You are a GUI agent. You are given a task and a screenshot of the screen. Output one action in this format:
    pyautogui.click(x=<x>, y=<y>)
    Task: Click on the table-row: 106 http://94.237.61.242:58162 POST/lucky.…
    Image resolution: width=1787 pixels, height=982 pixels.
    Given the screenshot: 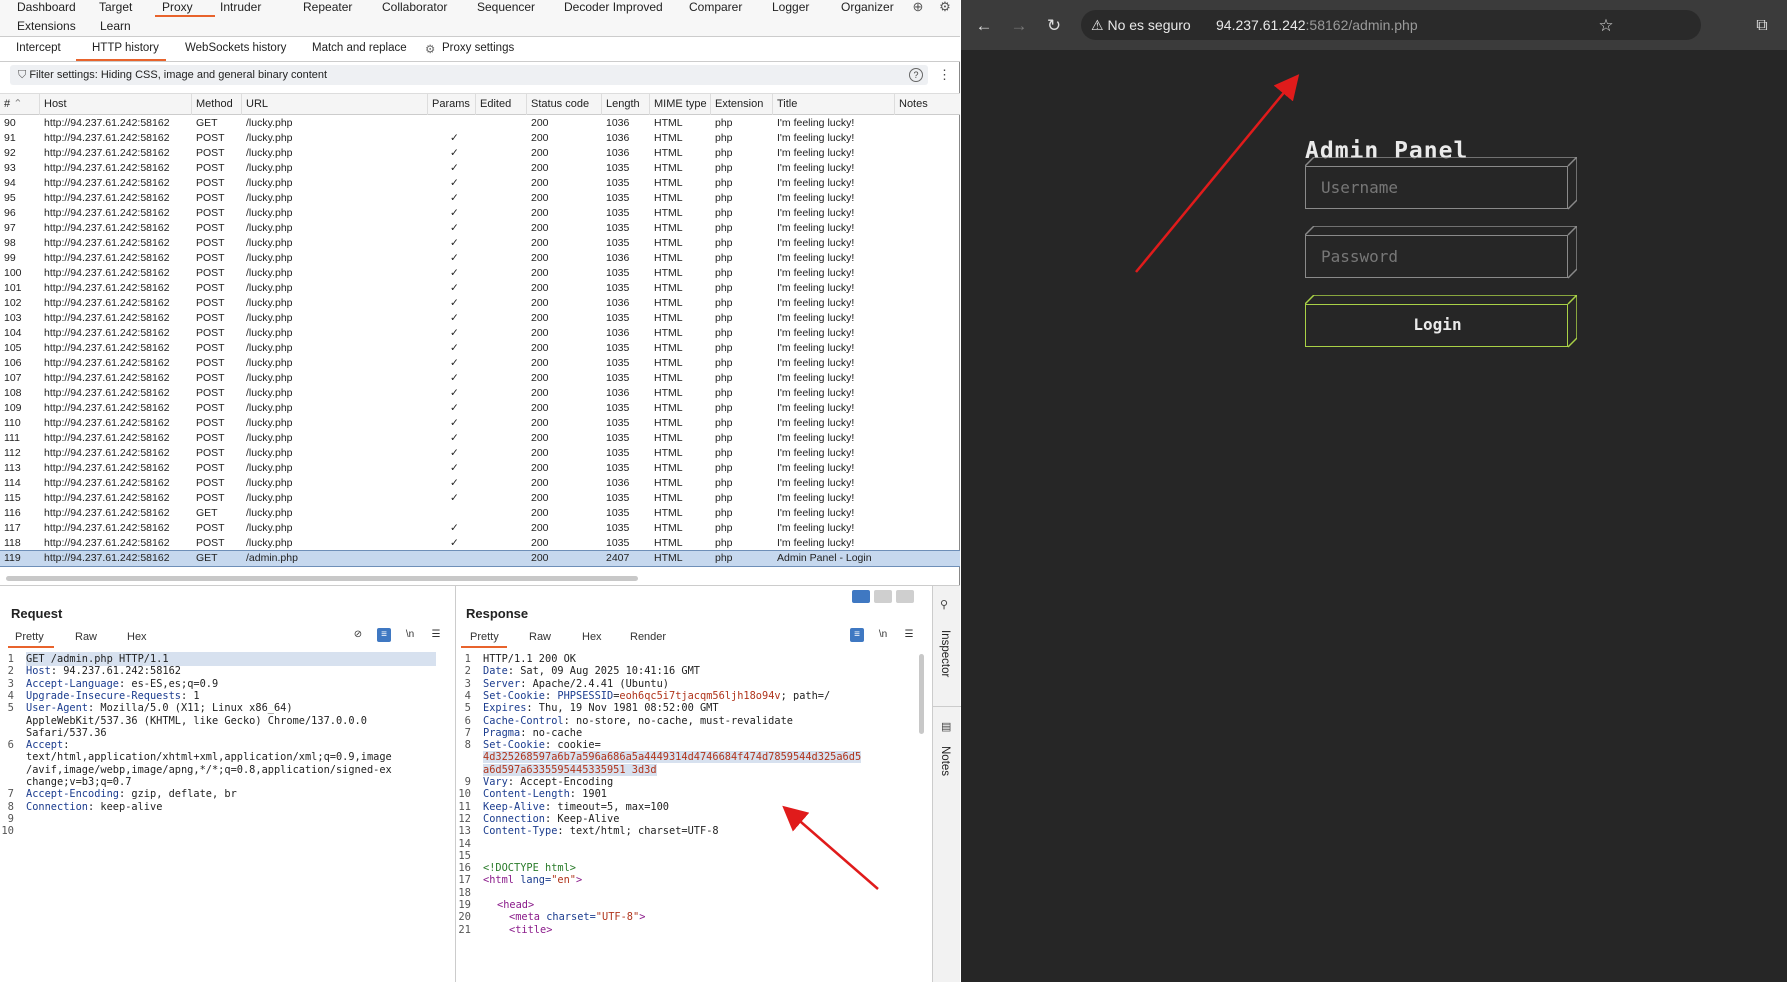 What is the action you would take?
    pyautogui.click(x=480, y=363)
    